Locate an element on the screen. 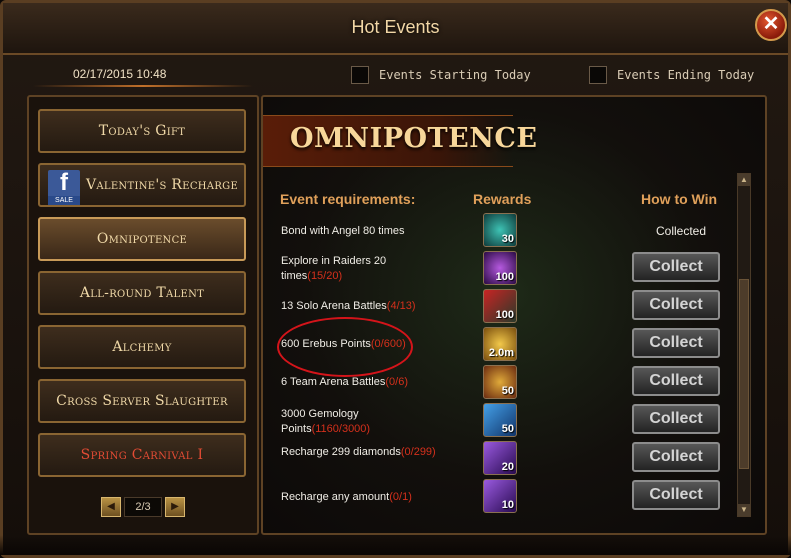 Image resolution: width=791 pixels, height=558 pixels. requirement-progress: (0/299) is located at coordinates (418, 452).